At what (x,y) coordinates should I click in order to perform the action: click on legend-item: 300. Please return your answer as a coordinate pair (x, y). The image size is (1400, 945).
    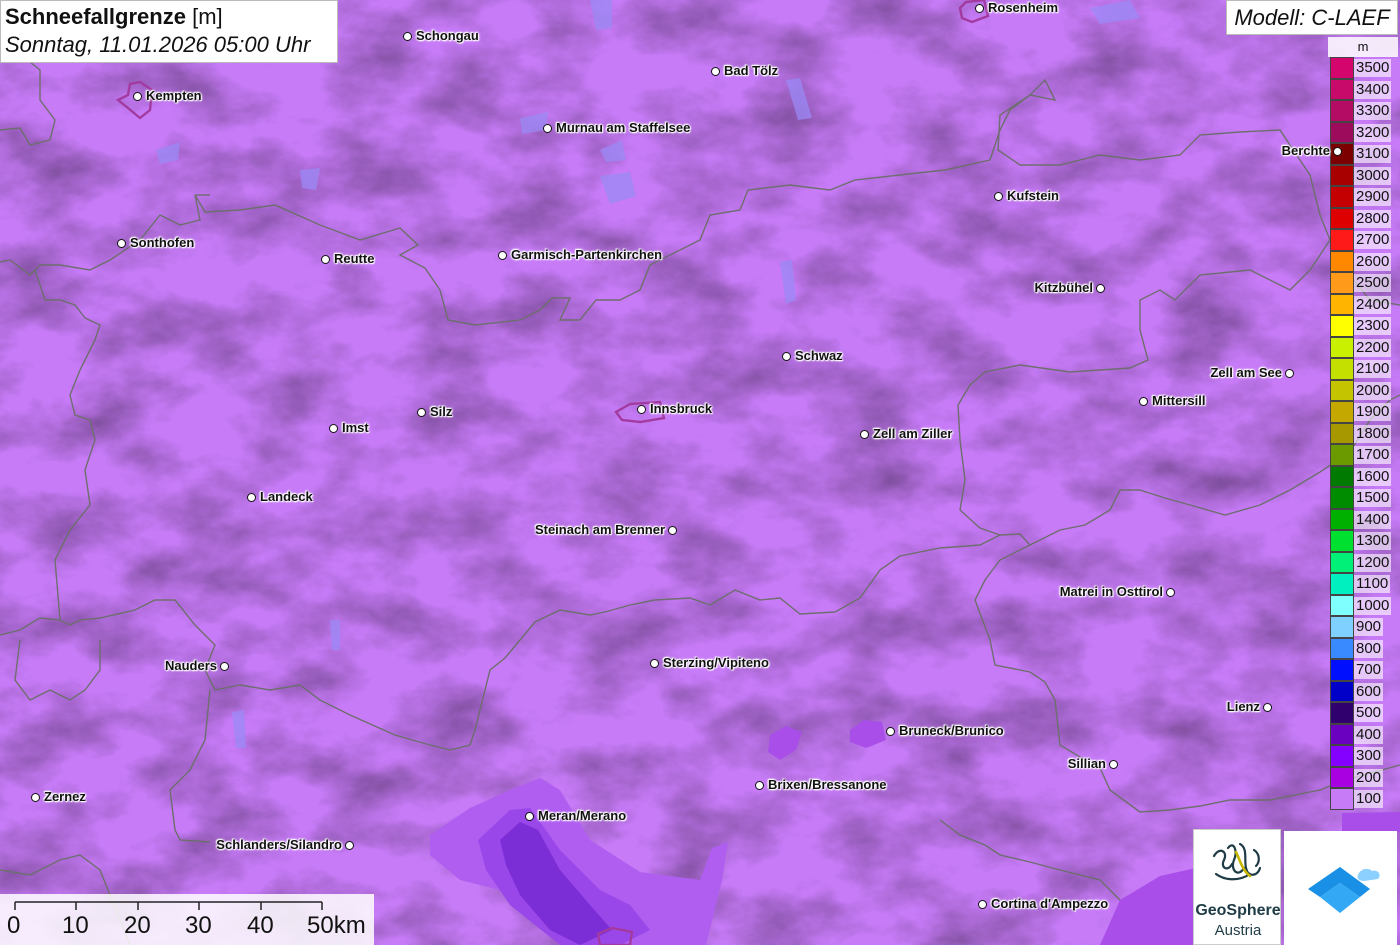
    Looking at the image, I should click on (1363, 756).